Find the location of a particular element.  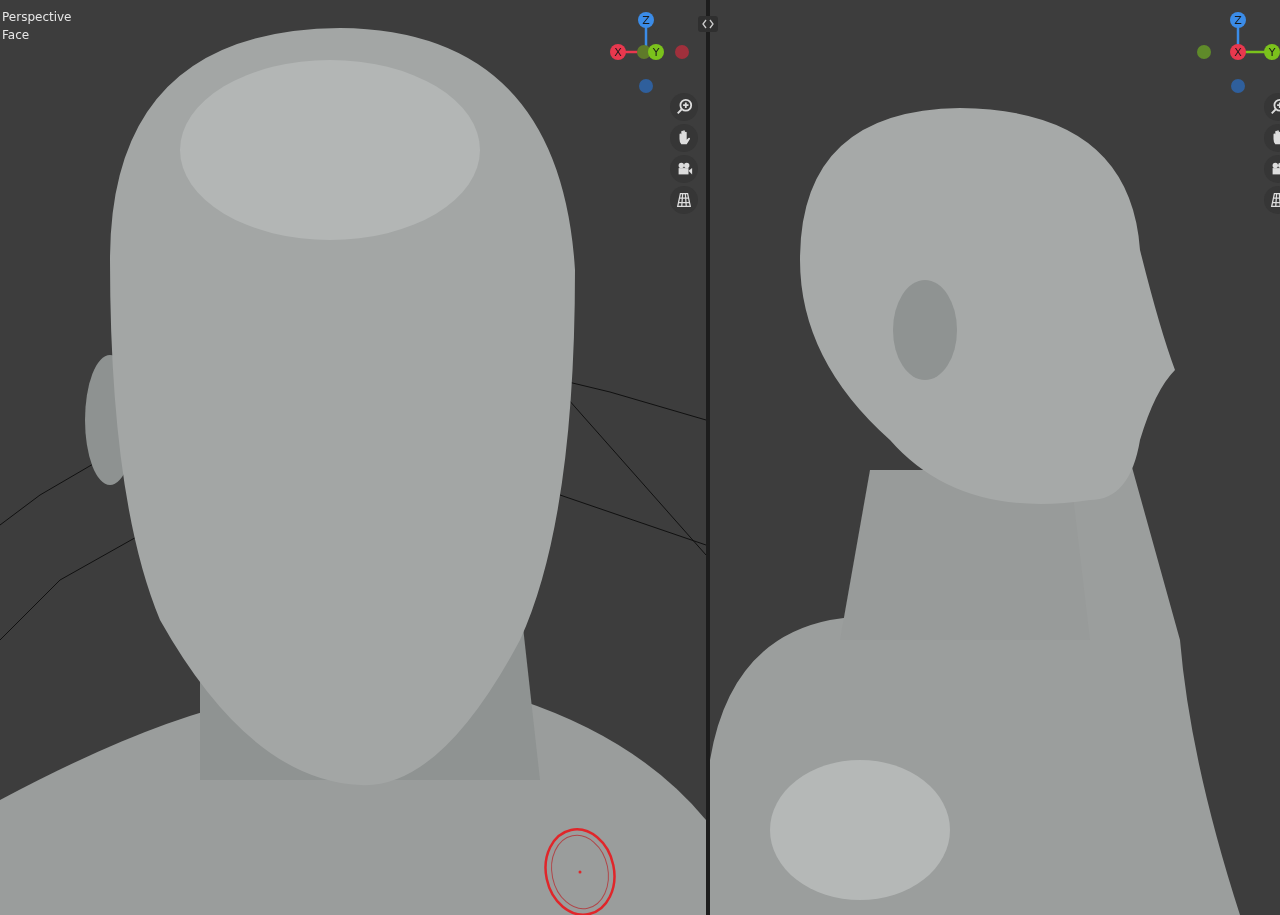

viewport-info: Face is located at coordinates (16, 35).